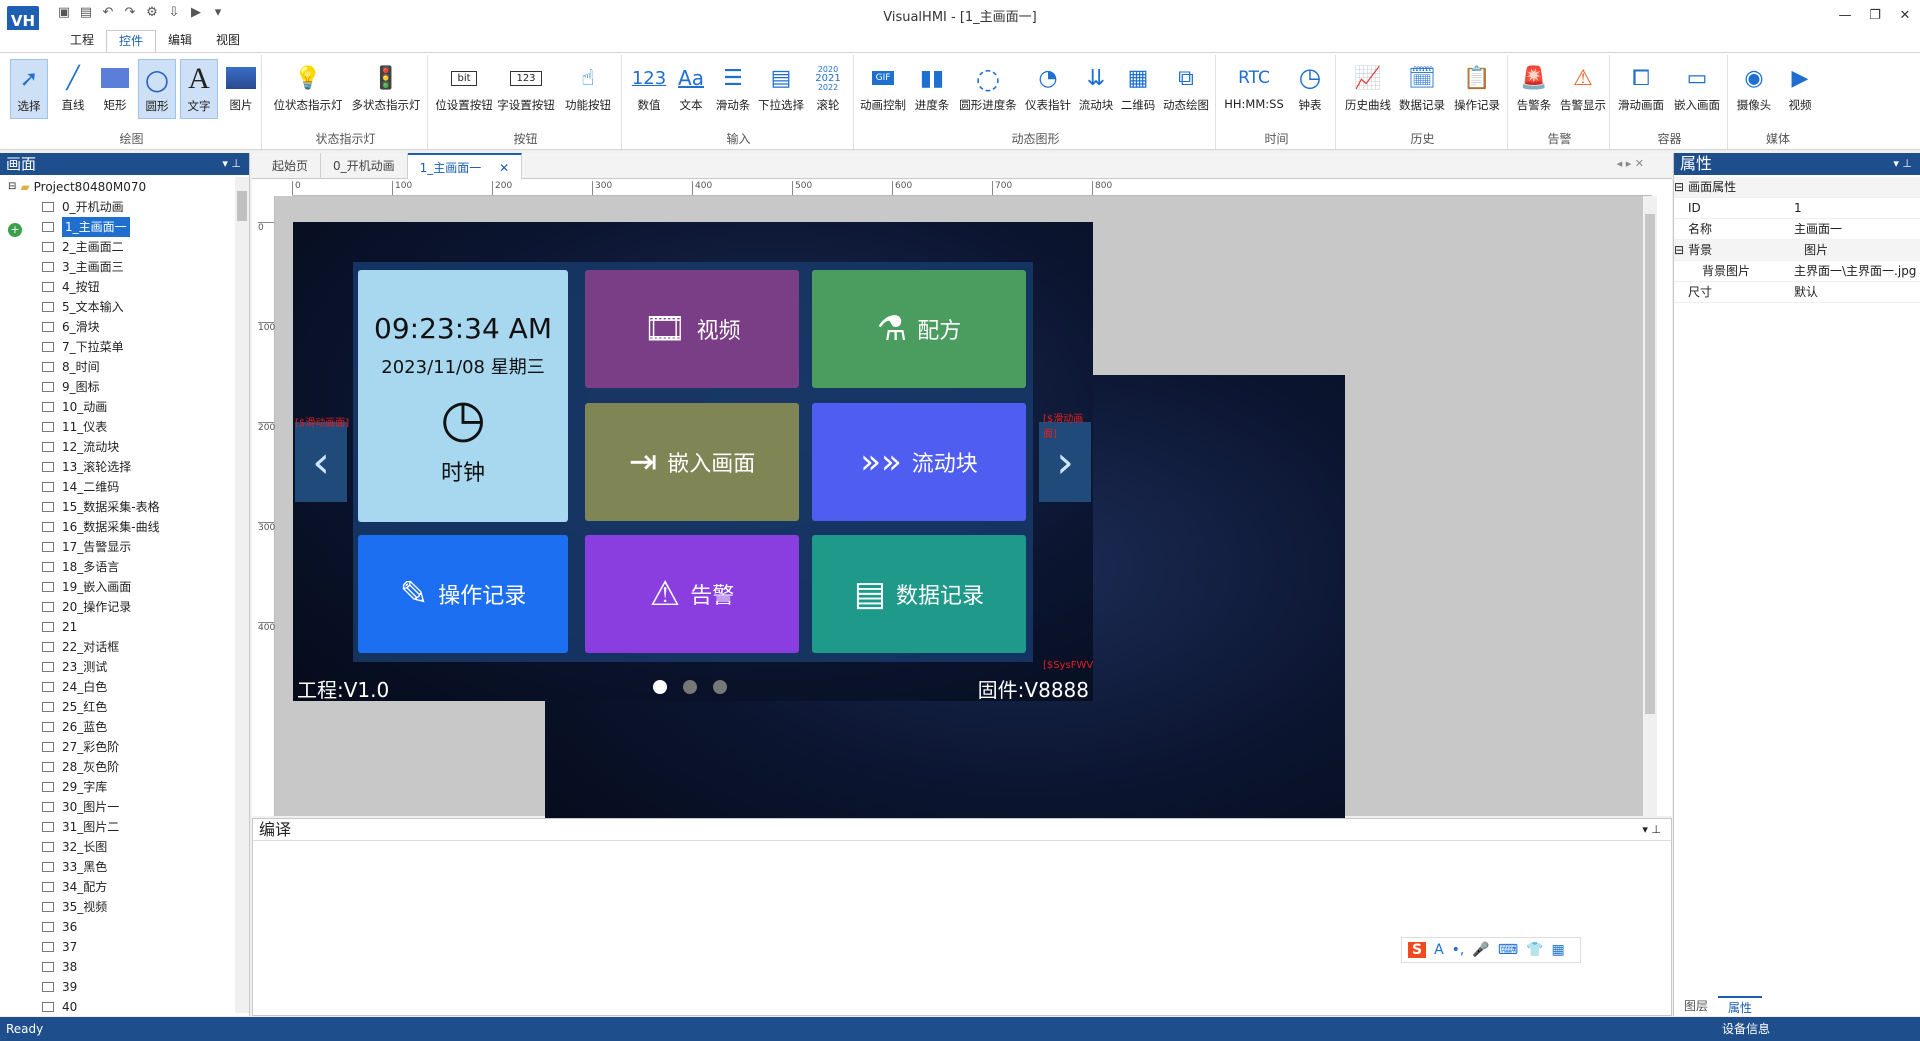  What do you see at coordinates (1875, 15) in the screenshot?
I see `restore-icon: ❐` at bounding box center [1875, 15].